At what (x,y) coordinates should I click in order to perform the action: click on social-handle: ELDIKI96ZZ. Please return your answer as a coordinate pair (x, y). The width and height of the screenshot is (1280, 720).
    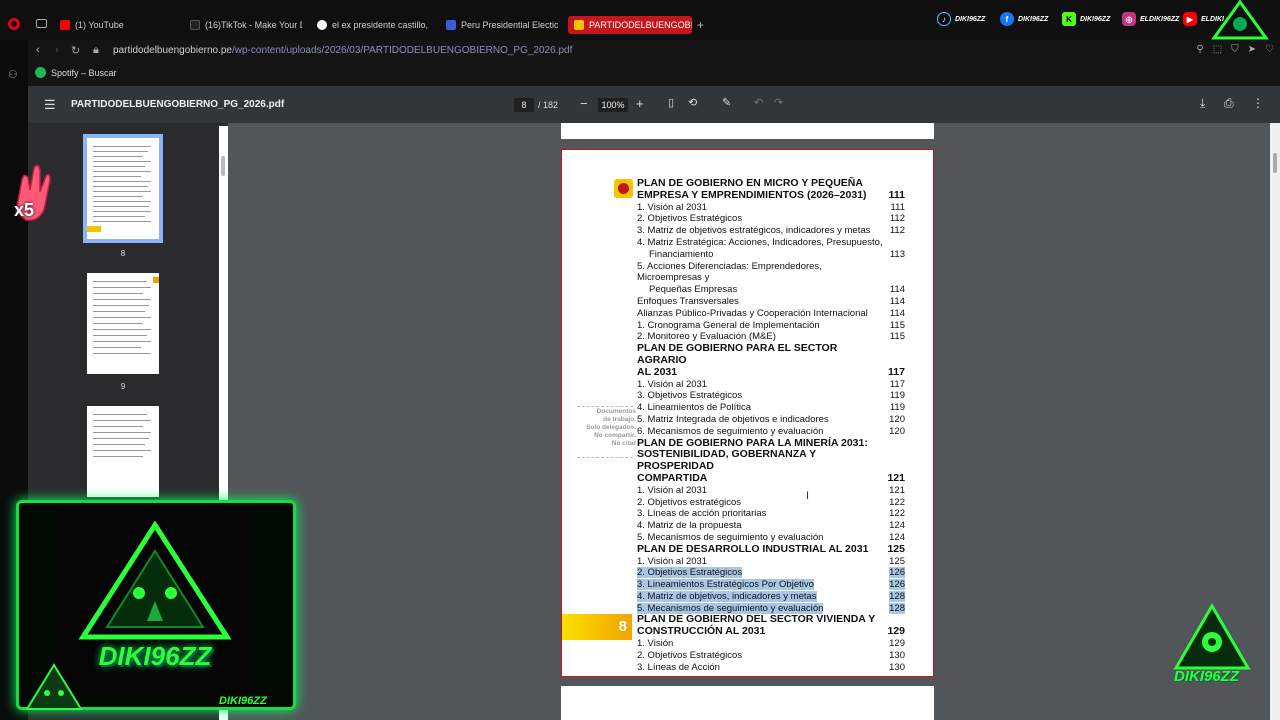
    Looking at the image, I should click on (1160, 19).